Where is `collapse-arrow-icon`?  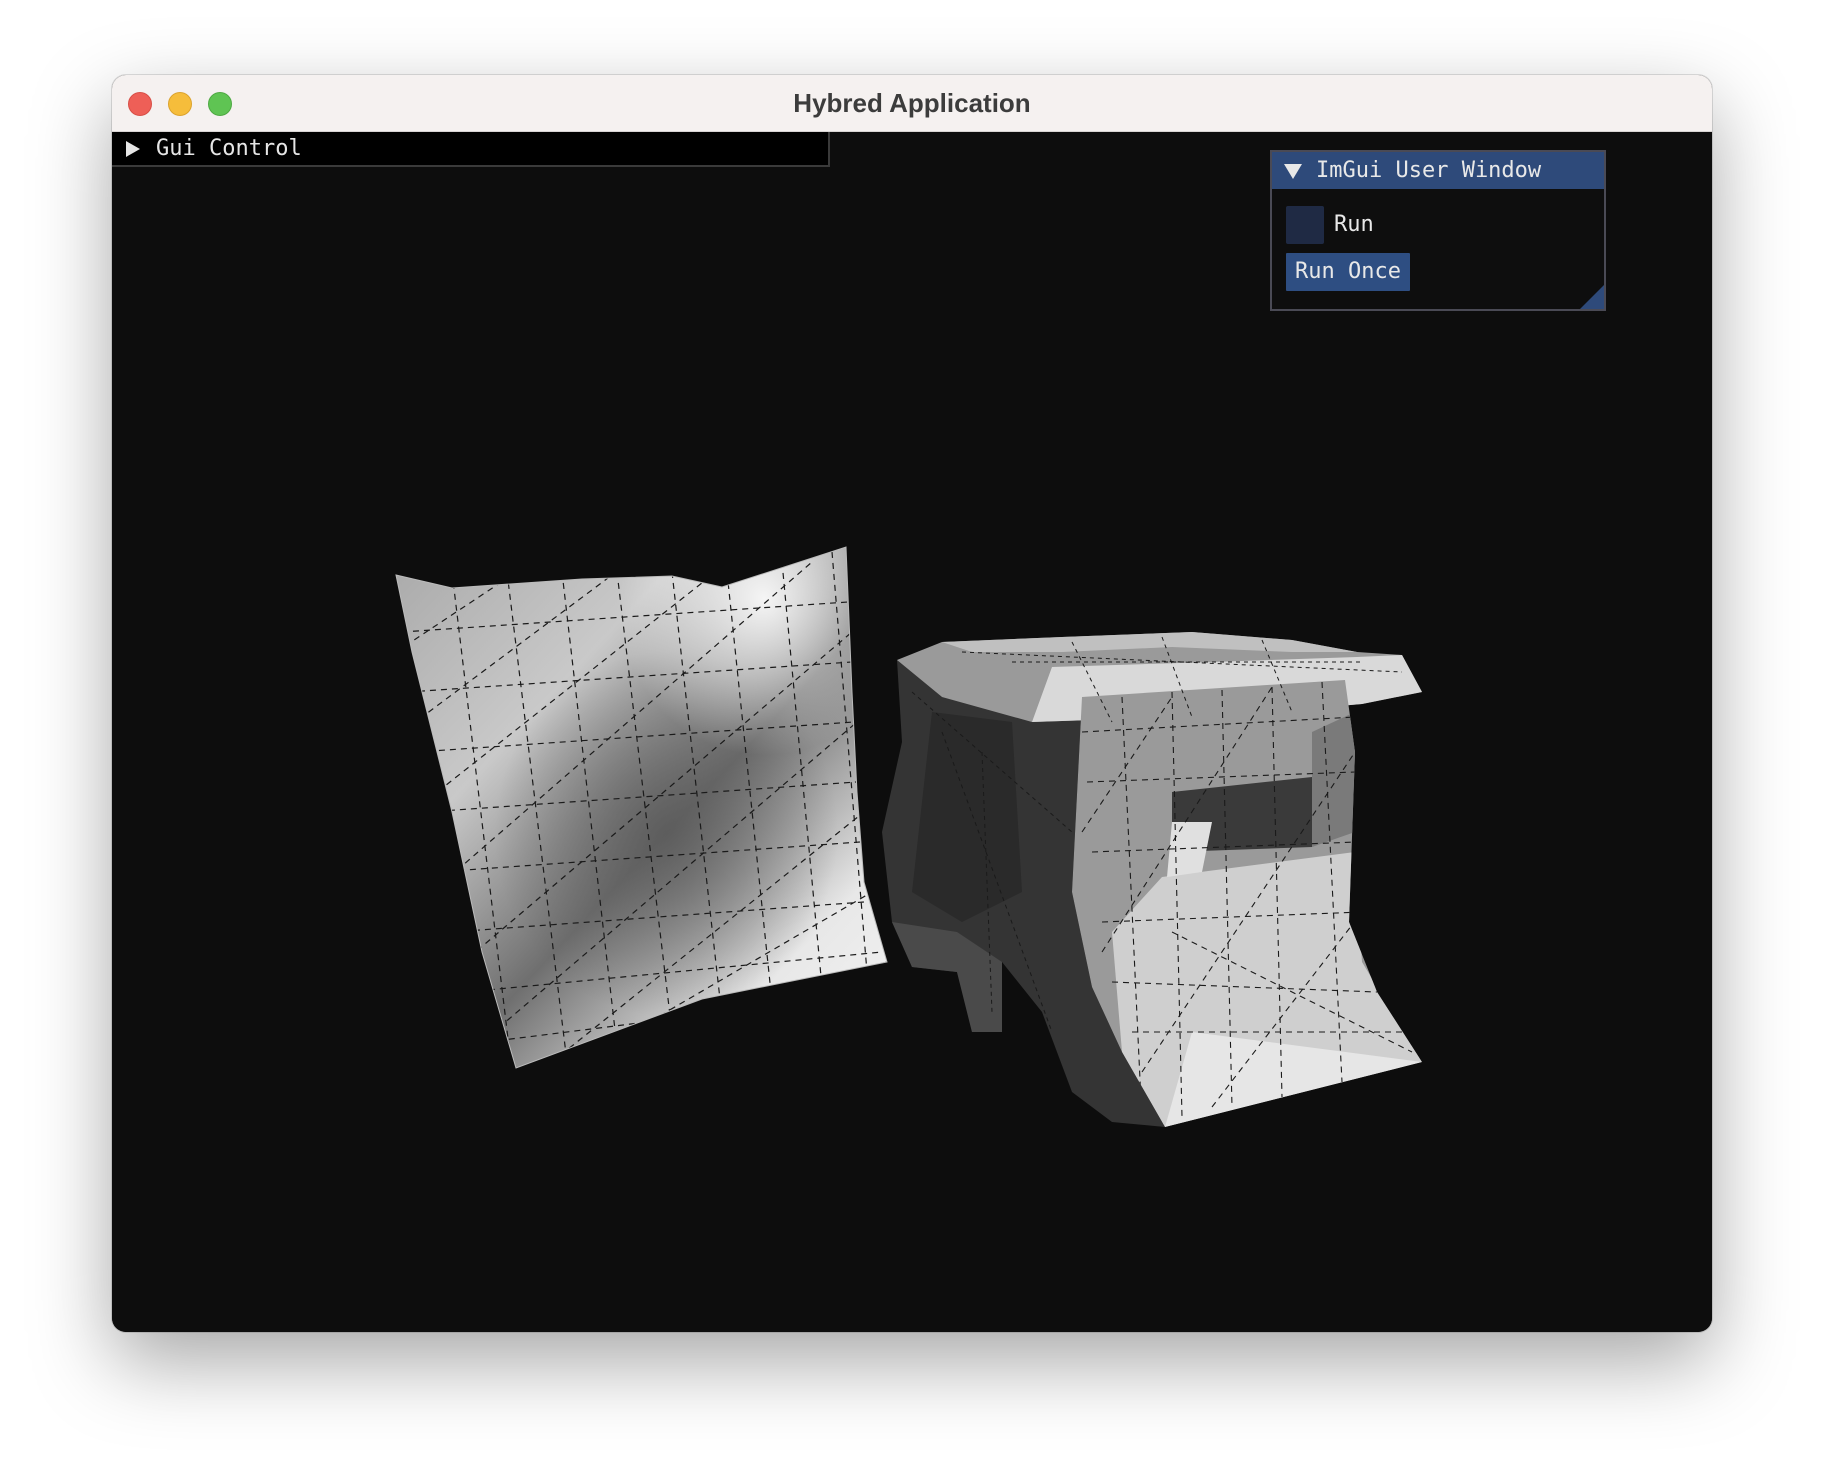
collapse-arrow-icon is located at coordinates (1293, 171).